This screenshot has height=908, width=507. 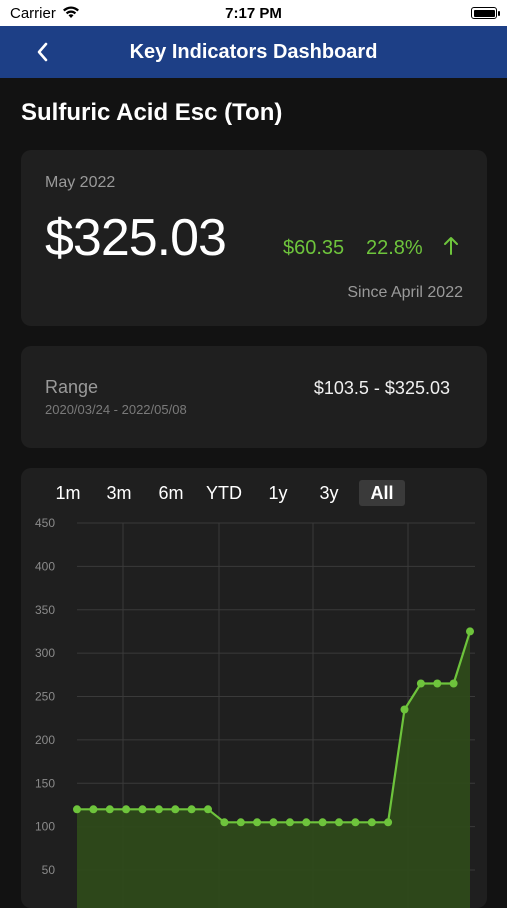 What do you see at coordinates (45, 827) in the screenshot?
I see `y-tick-label: 100` at bounding box center [45, 827].